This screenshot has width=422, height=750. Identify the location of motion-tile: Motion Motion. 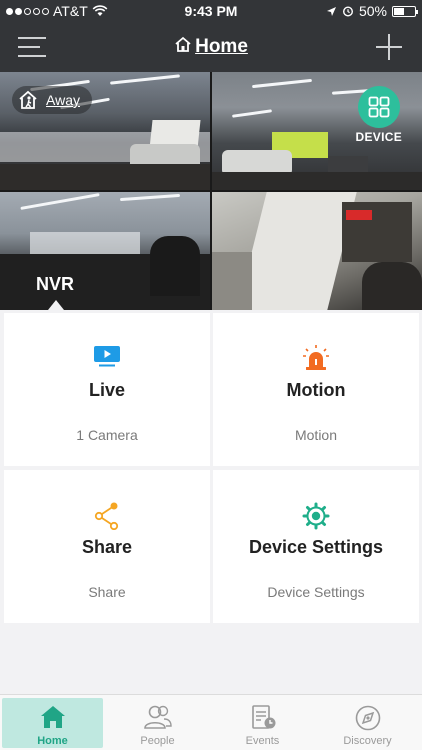
(316, 389).